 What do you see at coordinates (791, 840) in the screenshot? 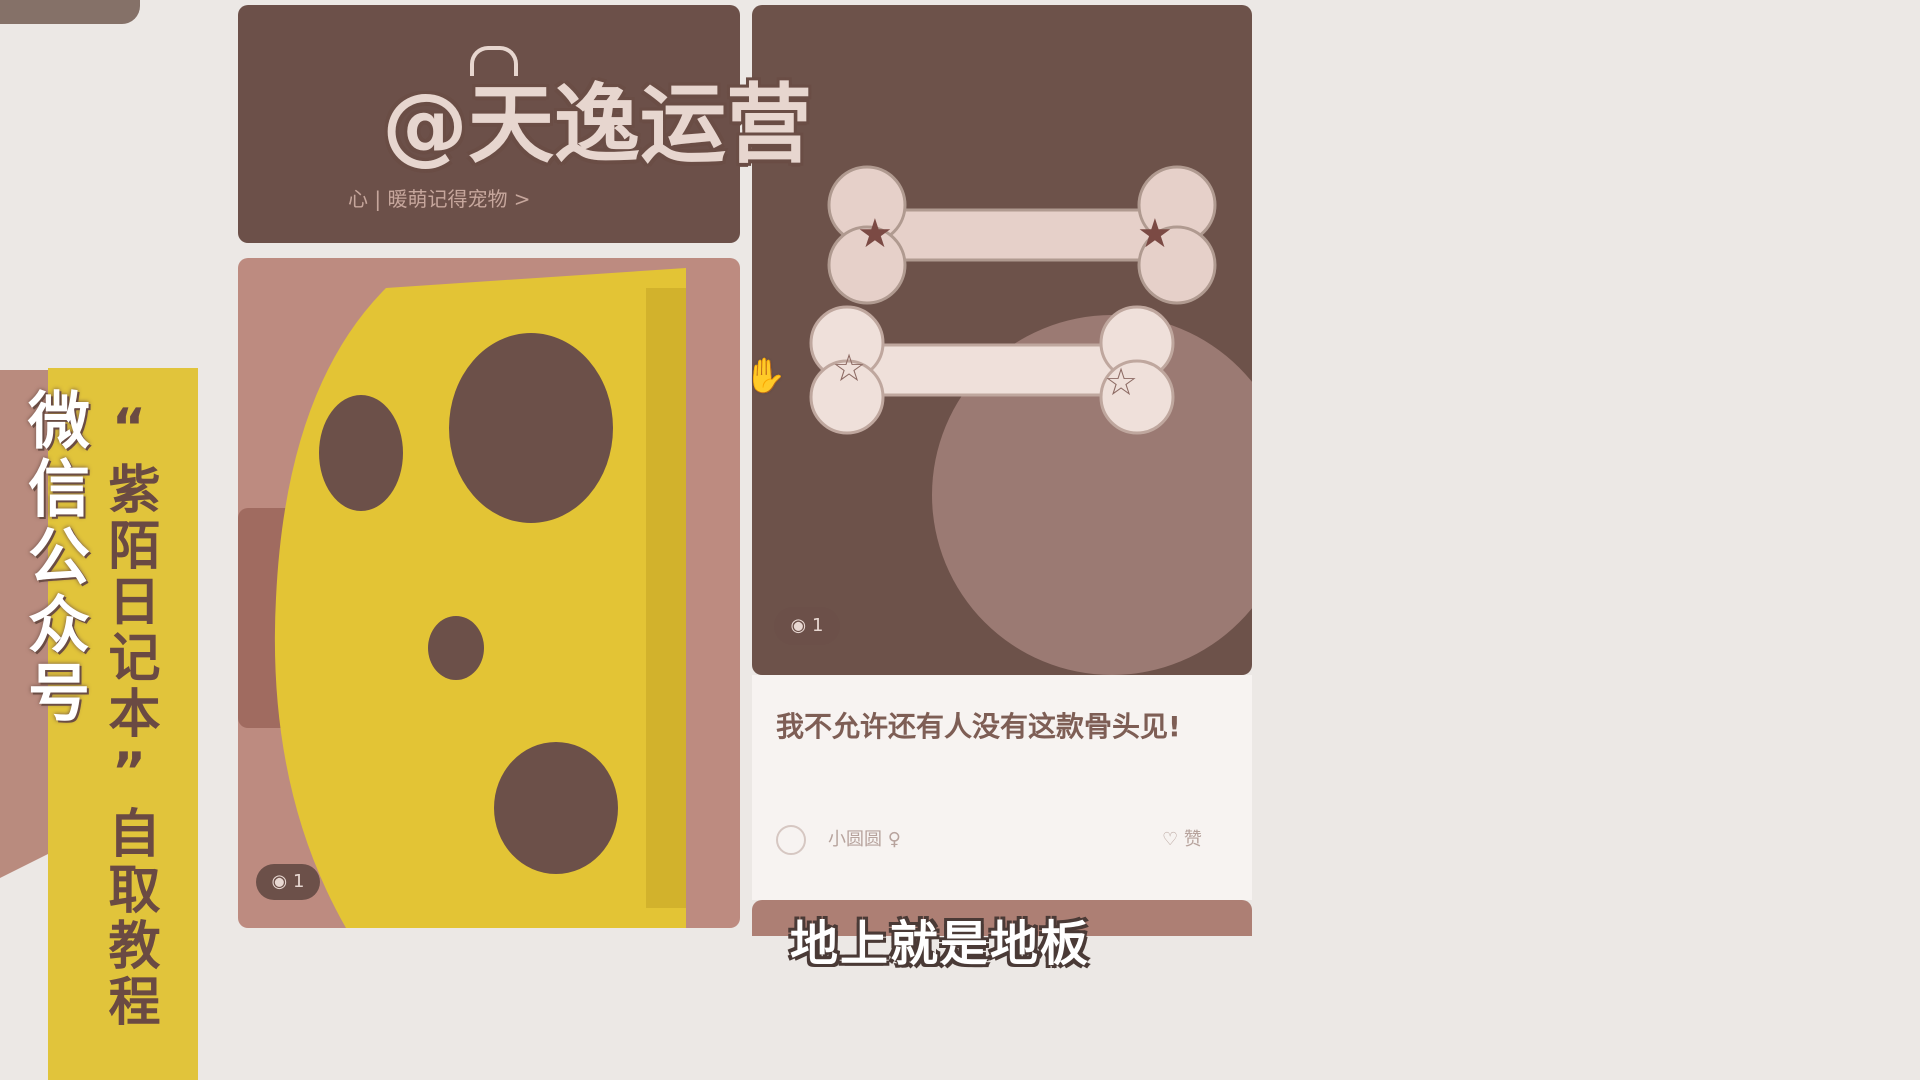
I see `avatar` at bounding box center [791, 840].